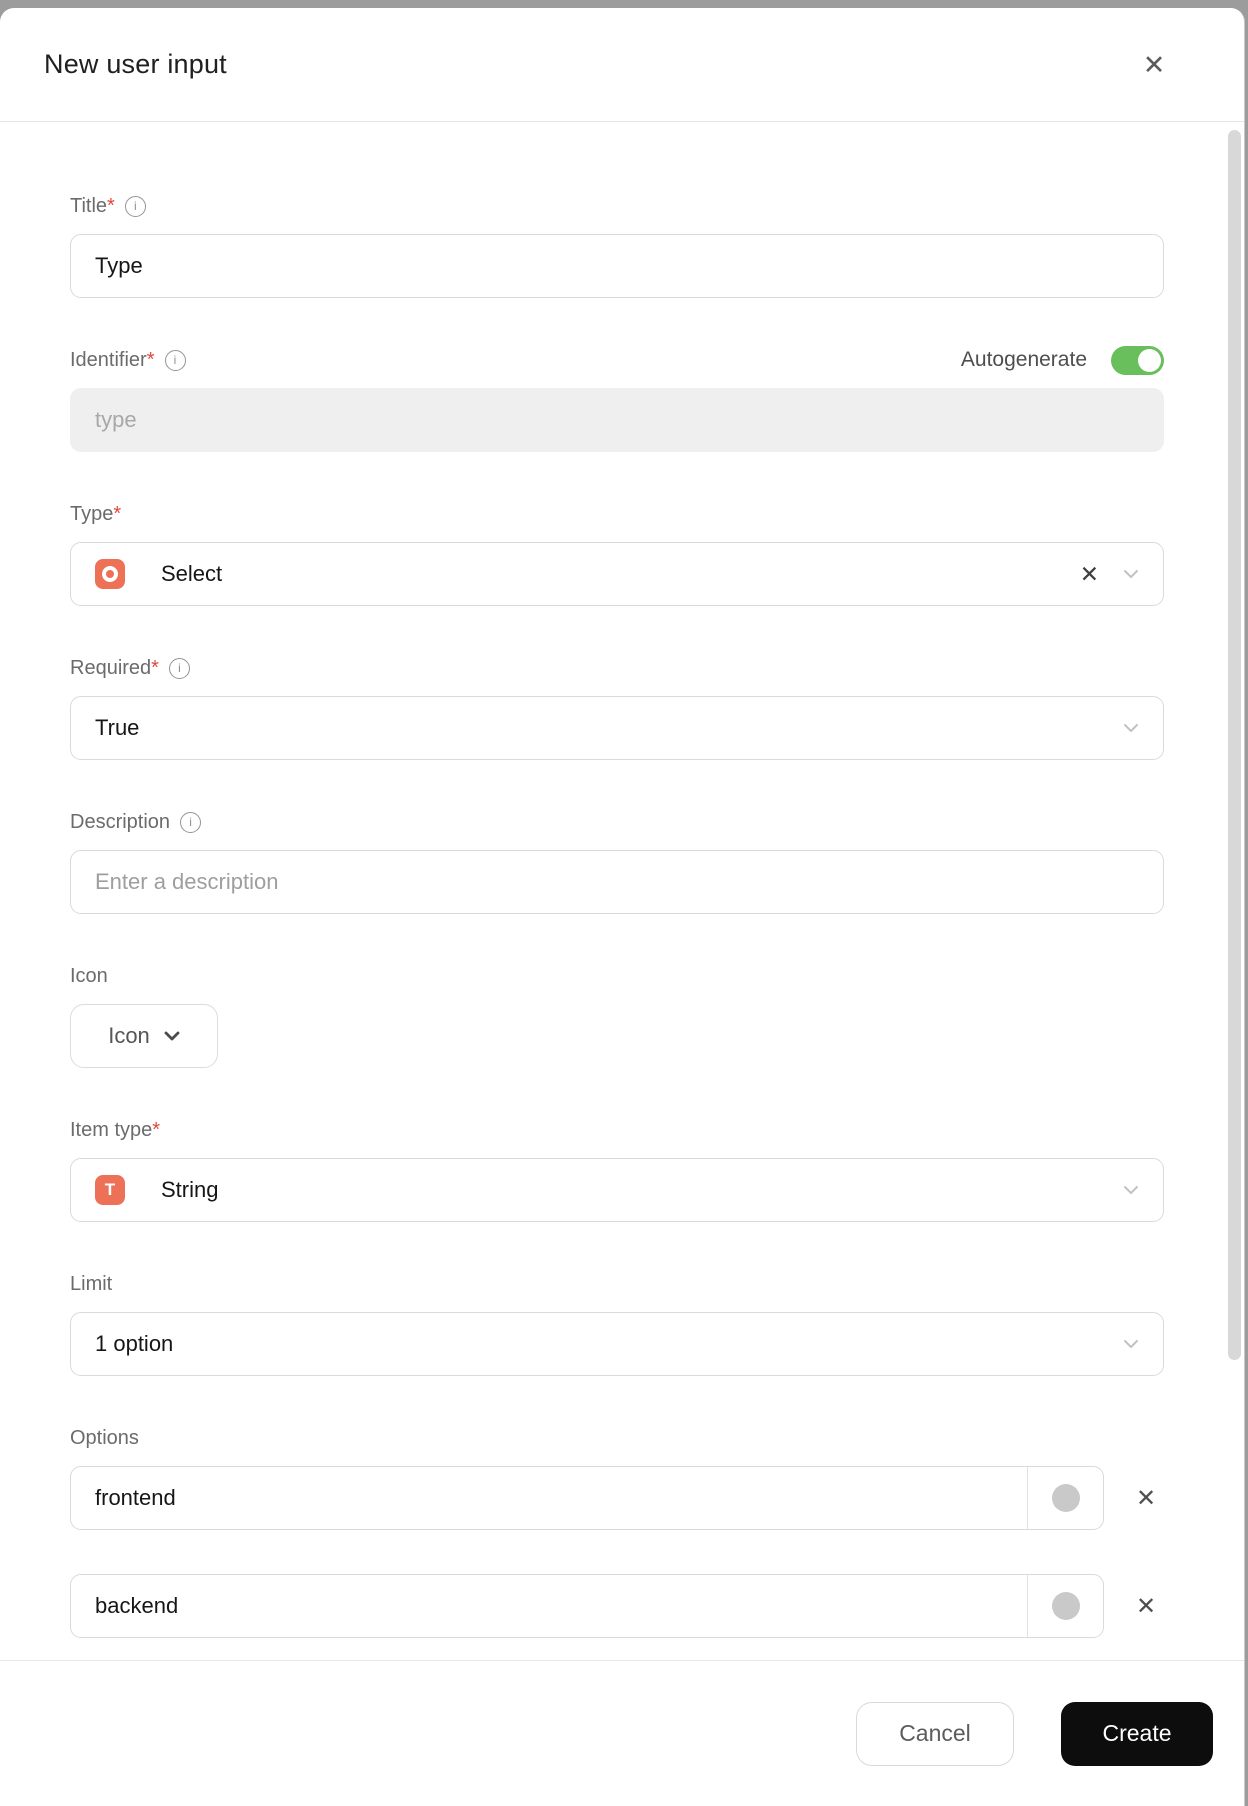 This screenshot has width=1248, height=1806. Describe the element at coordinates (129, 1035) in the screenshot. I see `icon-picker-label: Icon` at that location.